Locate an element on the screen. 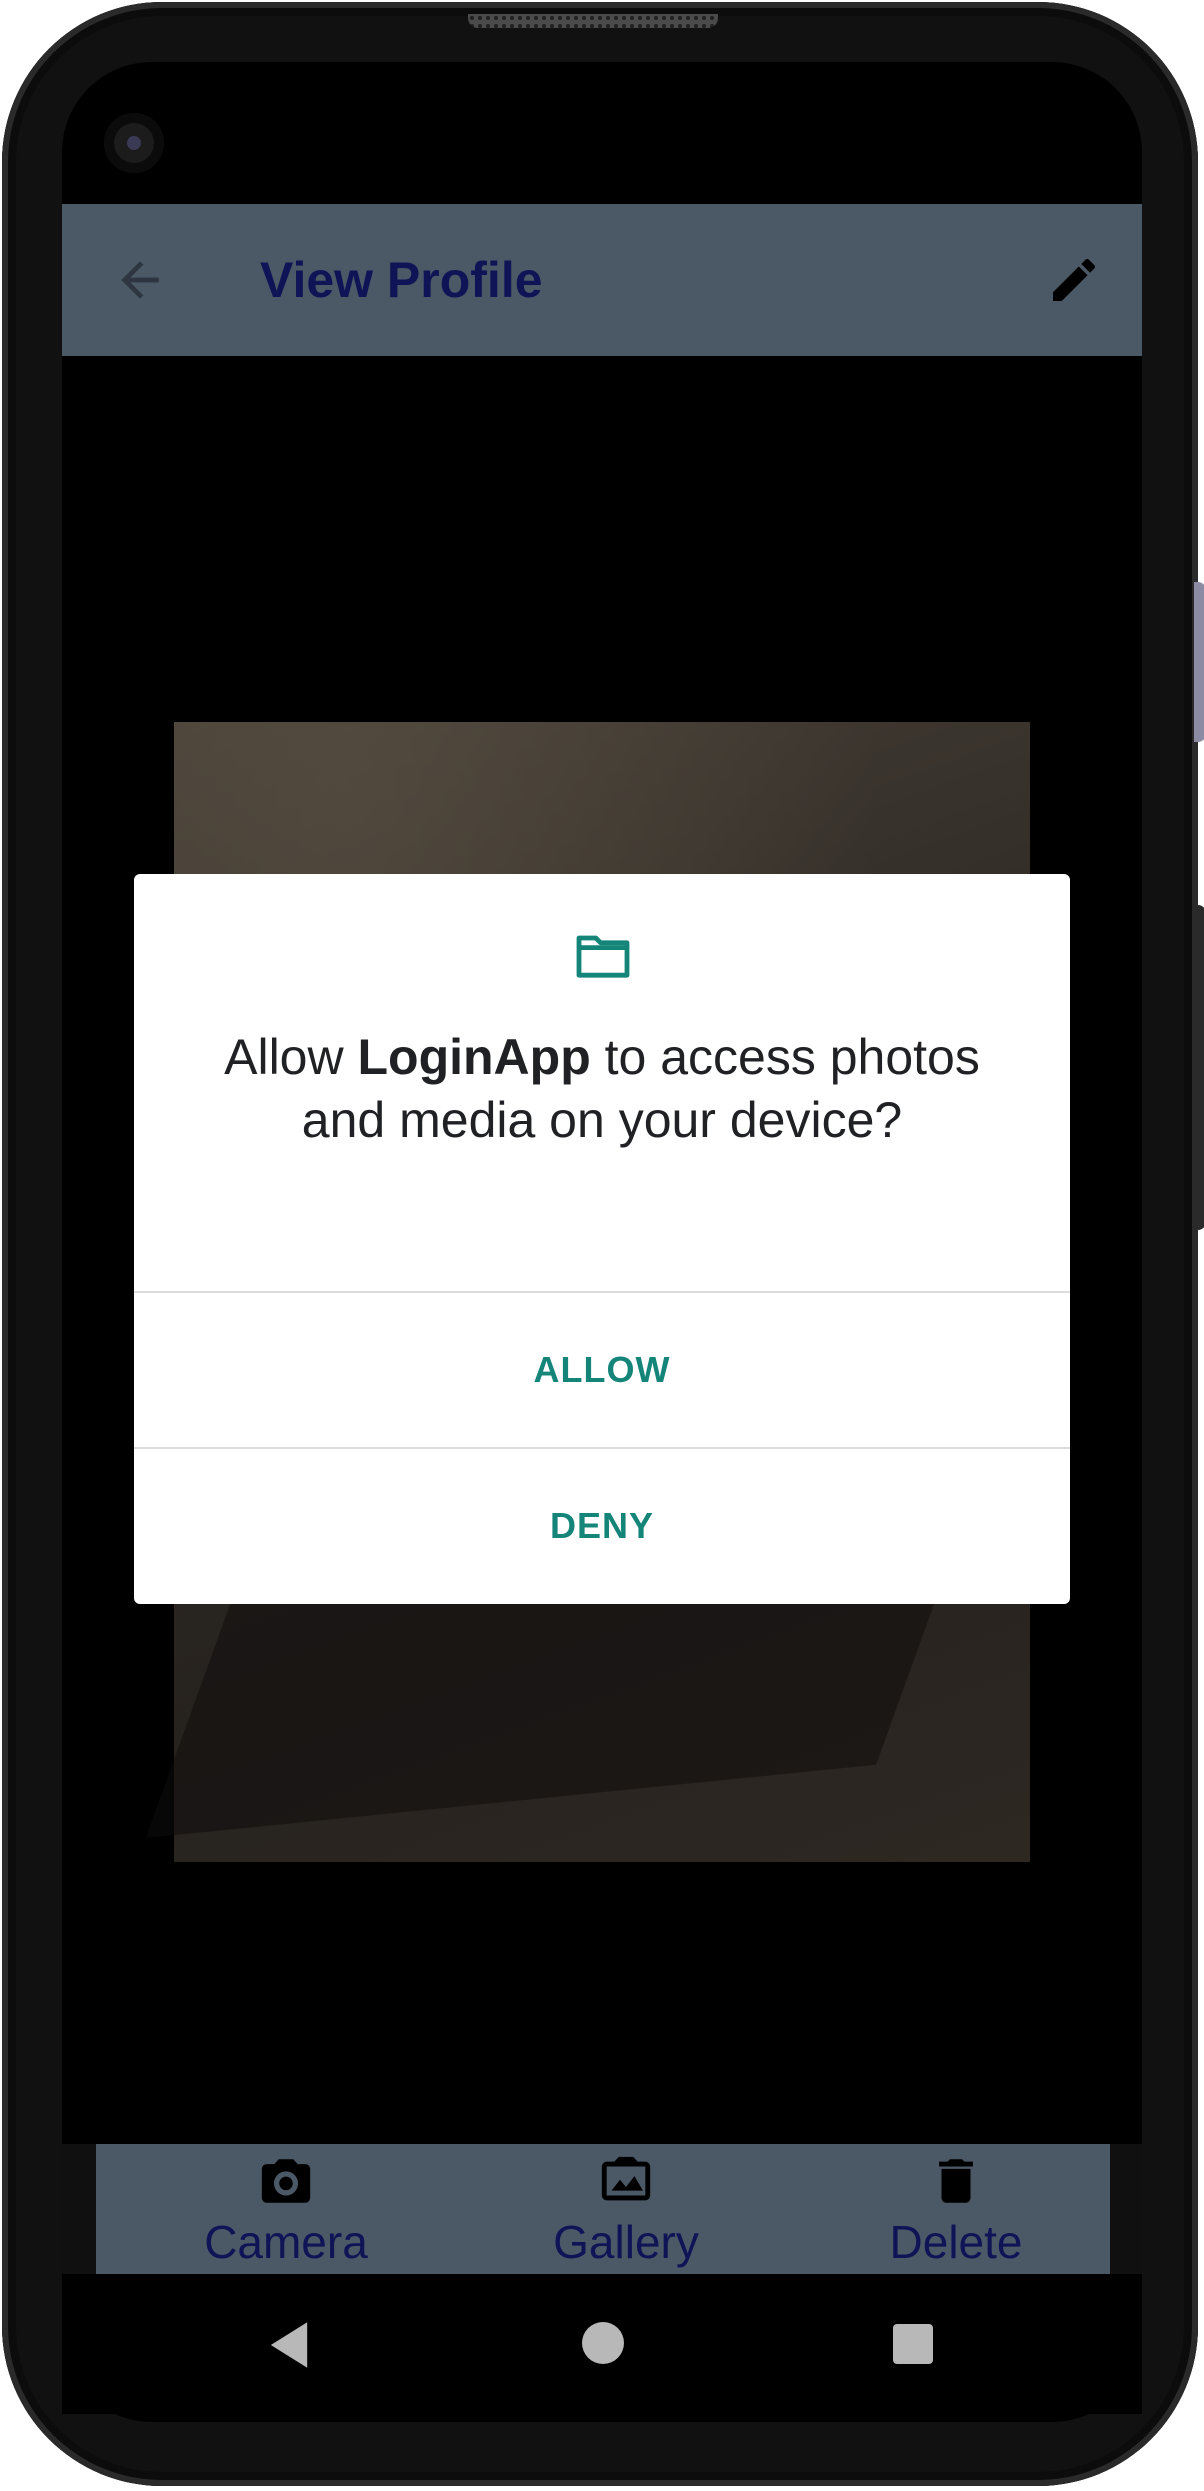  bottom-bar: Camera Gallery Delete is located at coordinates (602, 2209).